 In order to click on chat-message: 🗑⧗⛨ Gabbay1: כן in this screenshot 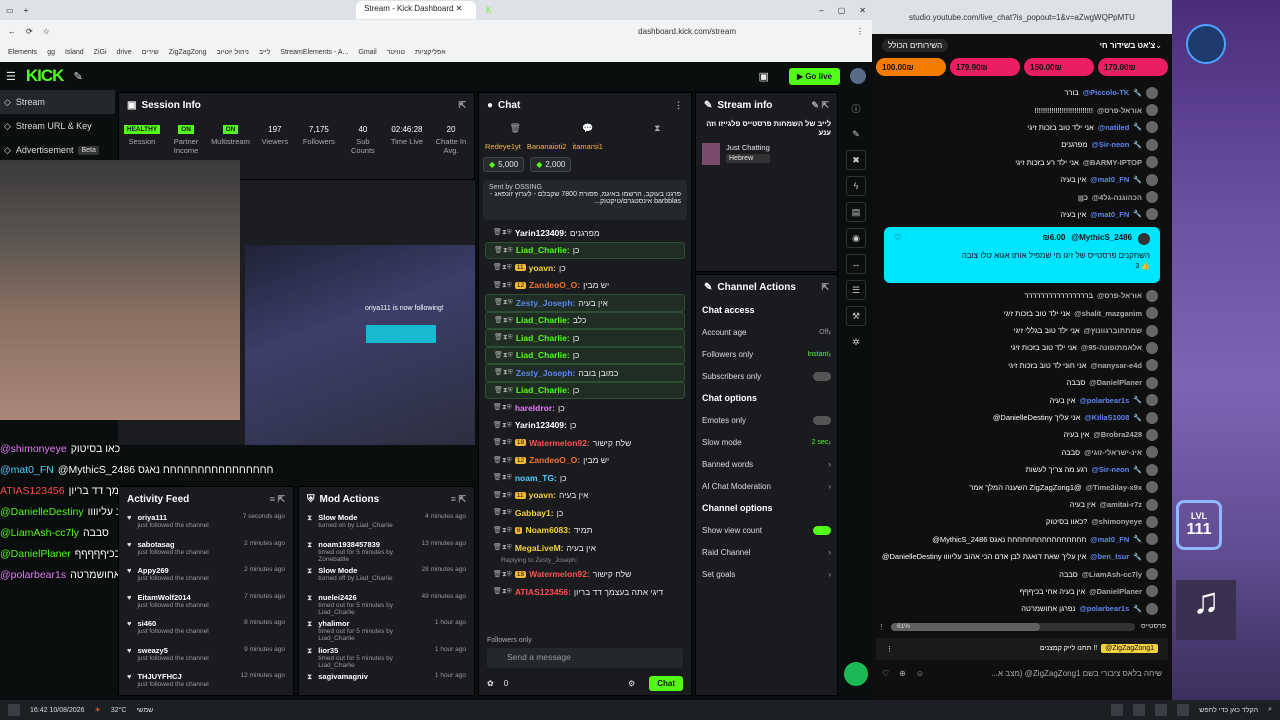, I will do `click(585, 513)`.